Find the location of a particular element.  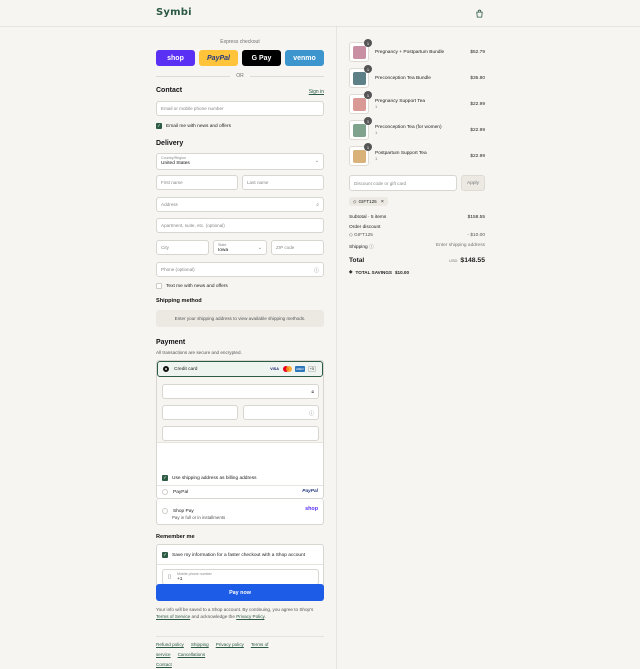

product-name: Pregnancy + Postpartum Bundle is located at coordinates (410, 52).